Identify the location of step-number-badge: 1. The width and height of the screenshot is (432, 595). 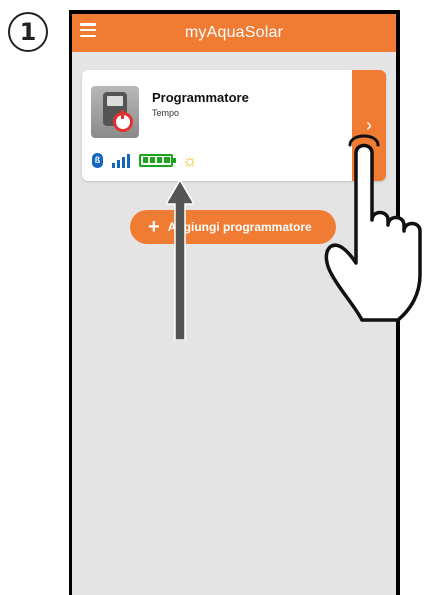
(28, 32).